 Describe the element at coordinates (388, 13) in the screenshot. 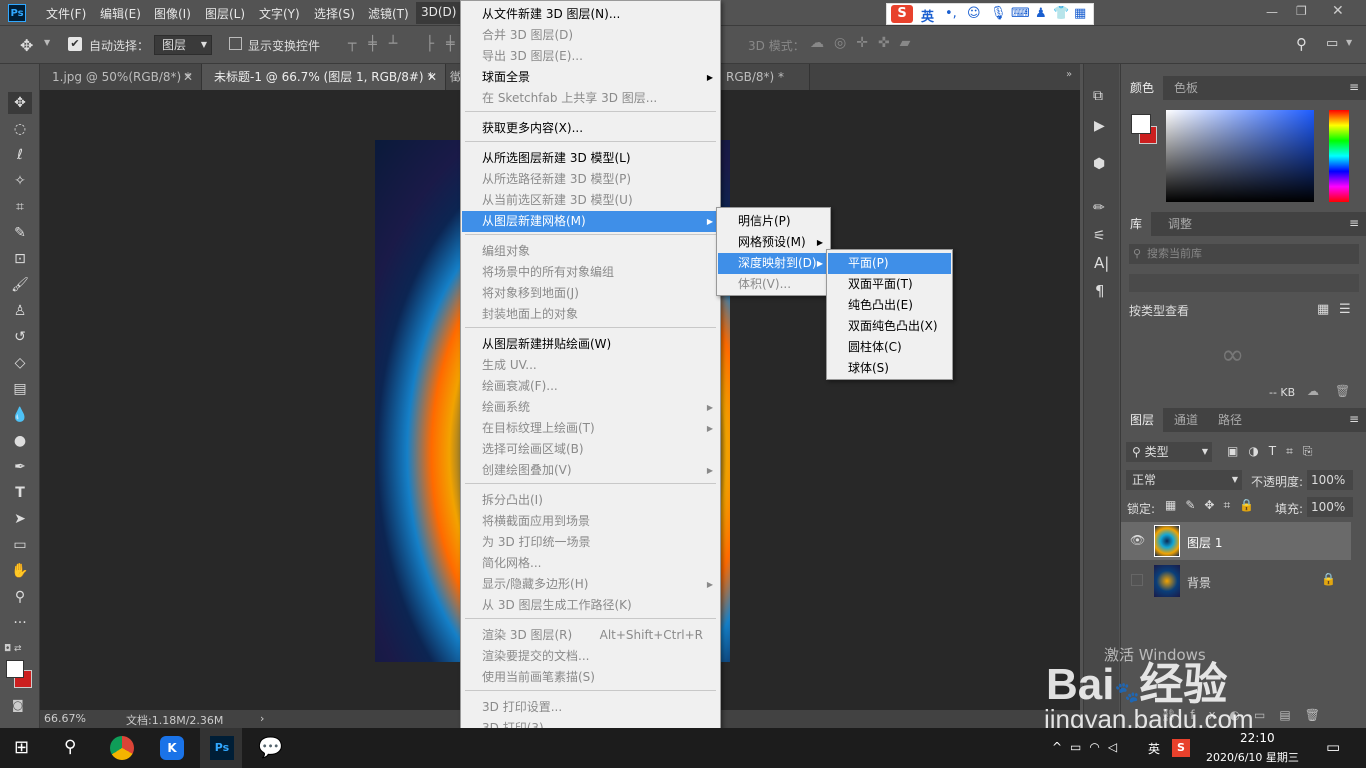

I see `menu-filter: 滤镜(T)` at that location.